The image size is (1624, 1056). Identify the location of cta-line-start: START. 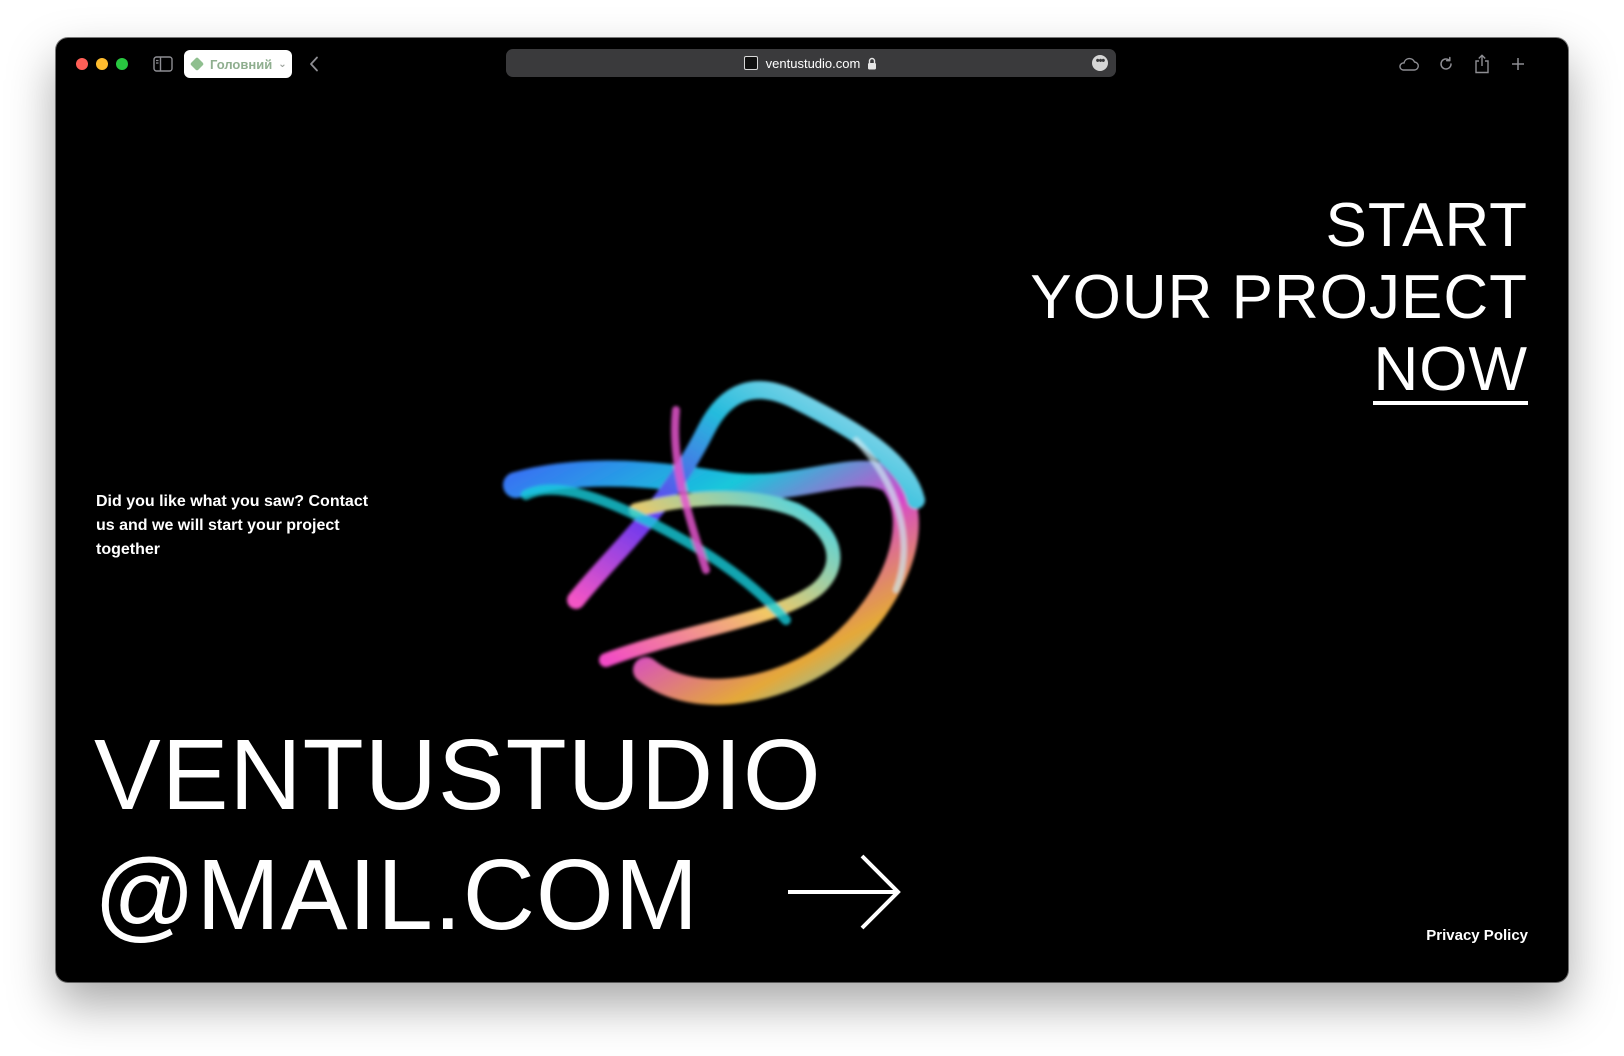
(1426, 225).